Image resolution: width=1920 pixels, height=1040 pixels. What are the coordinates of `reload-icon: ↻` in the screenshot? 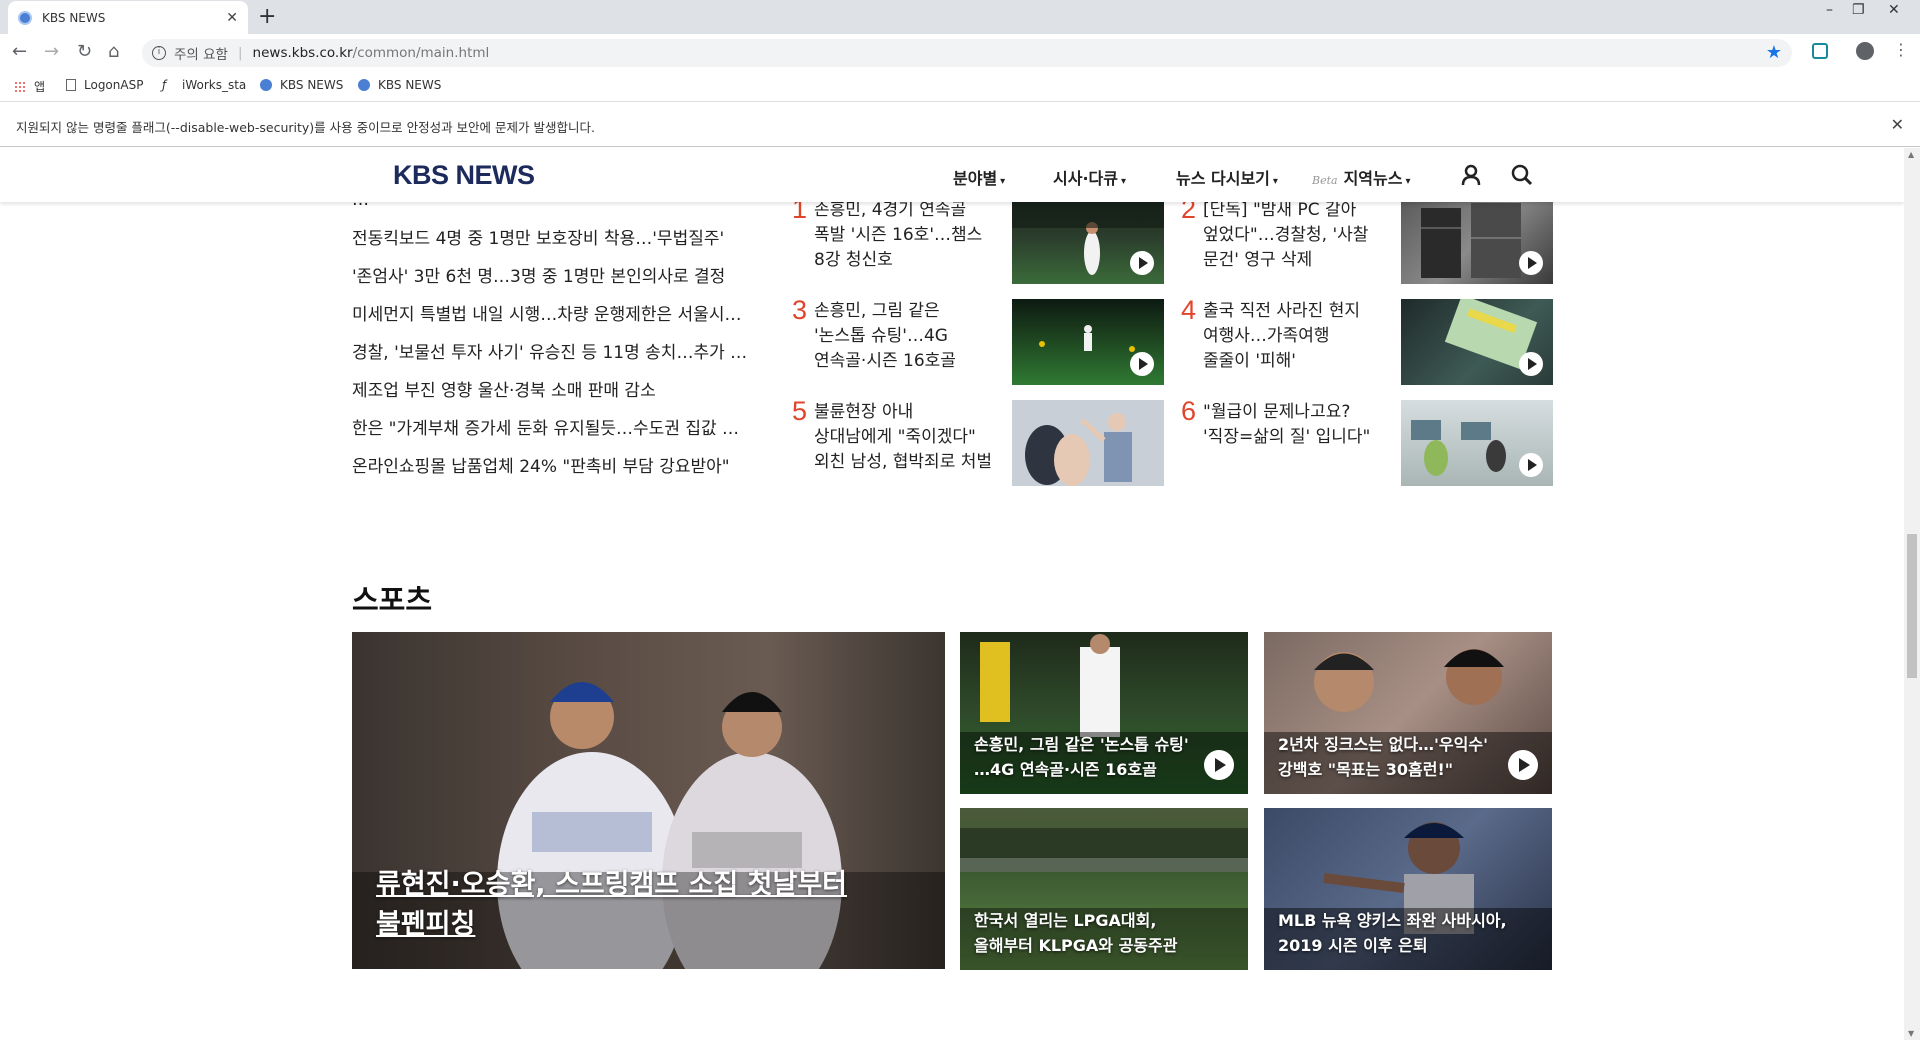 It's located at (84, 51).